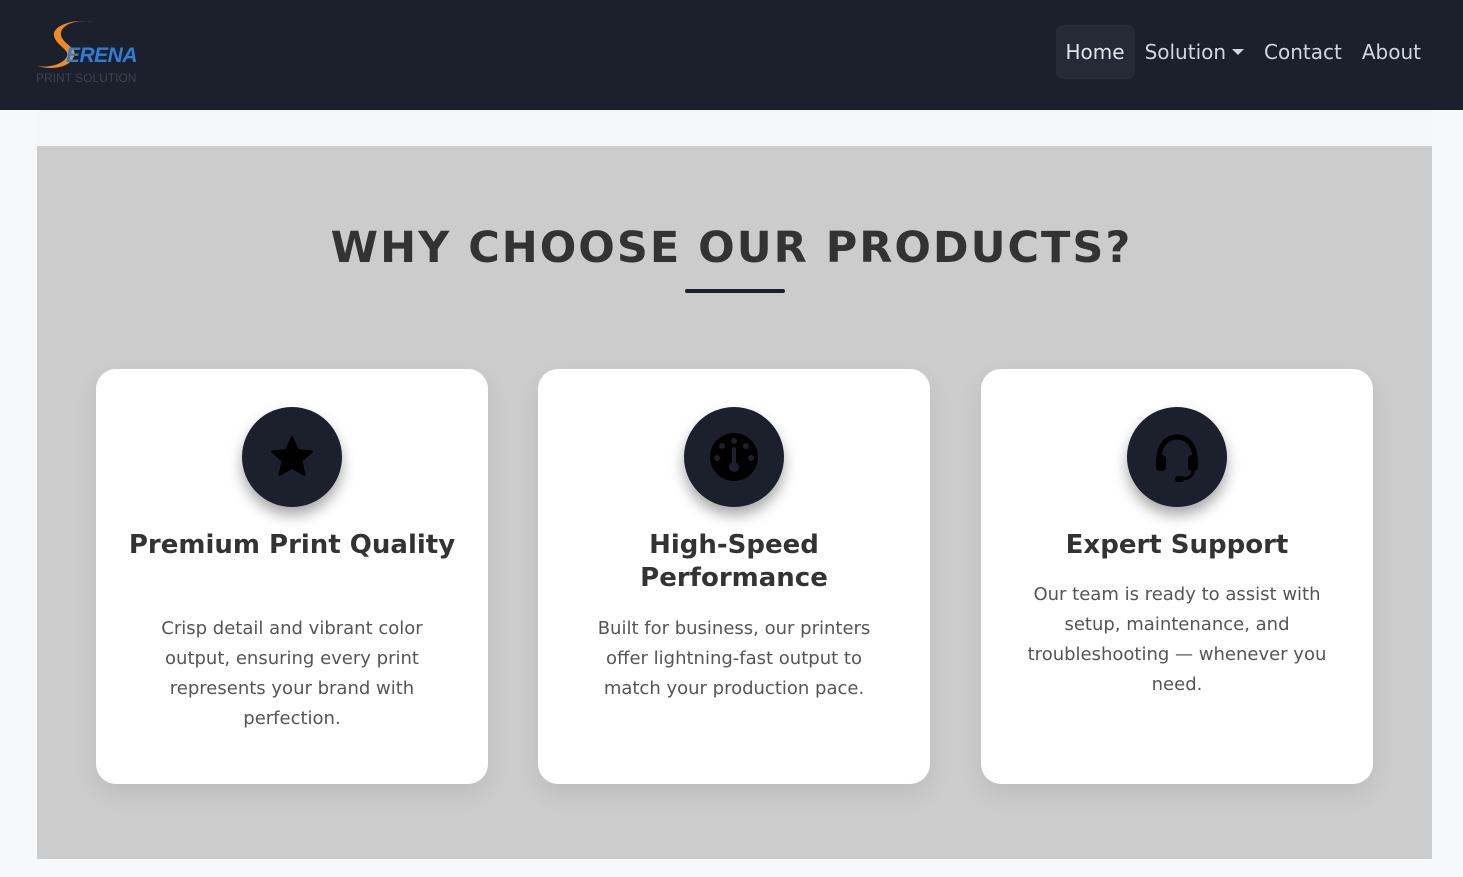 The image size is (1463, 877). Describe the element at coordinates (1185, 52) in the screenshot. I see `nav-solution-label: Solution` at that location.